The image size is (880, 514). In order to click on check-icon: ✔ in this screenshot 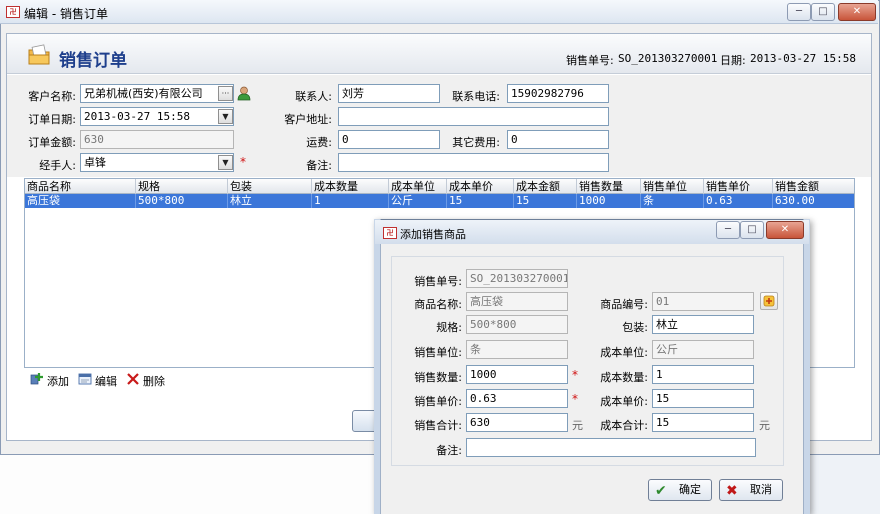, I will do `click(661, 491)`.